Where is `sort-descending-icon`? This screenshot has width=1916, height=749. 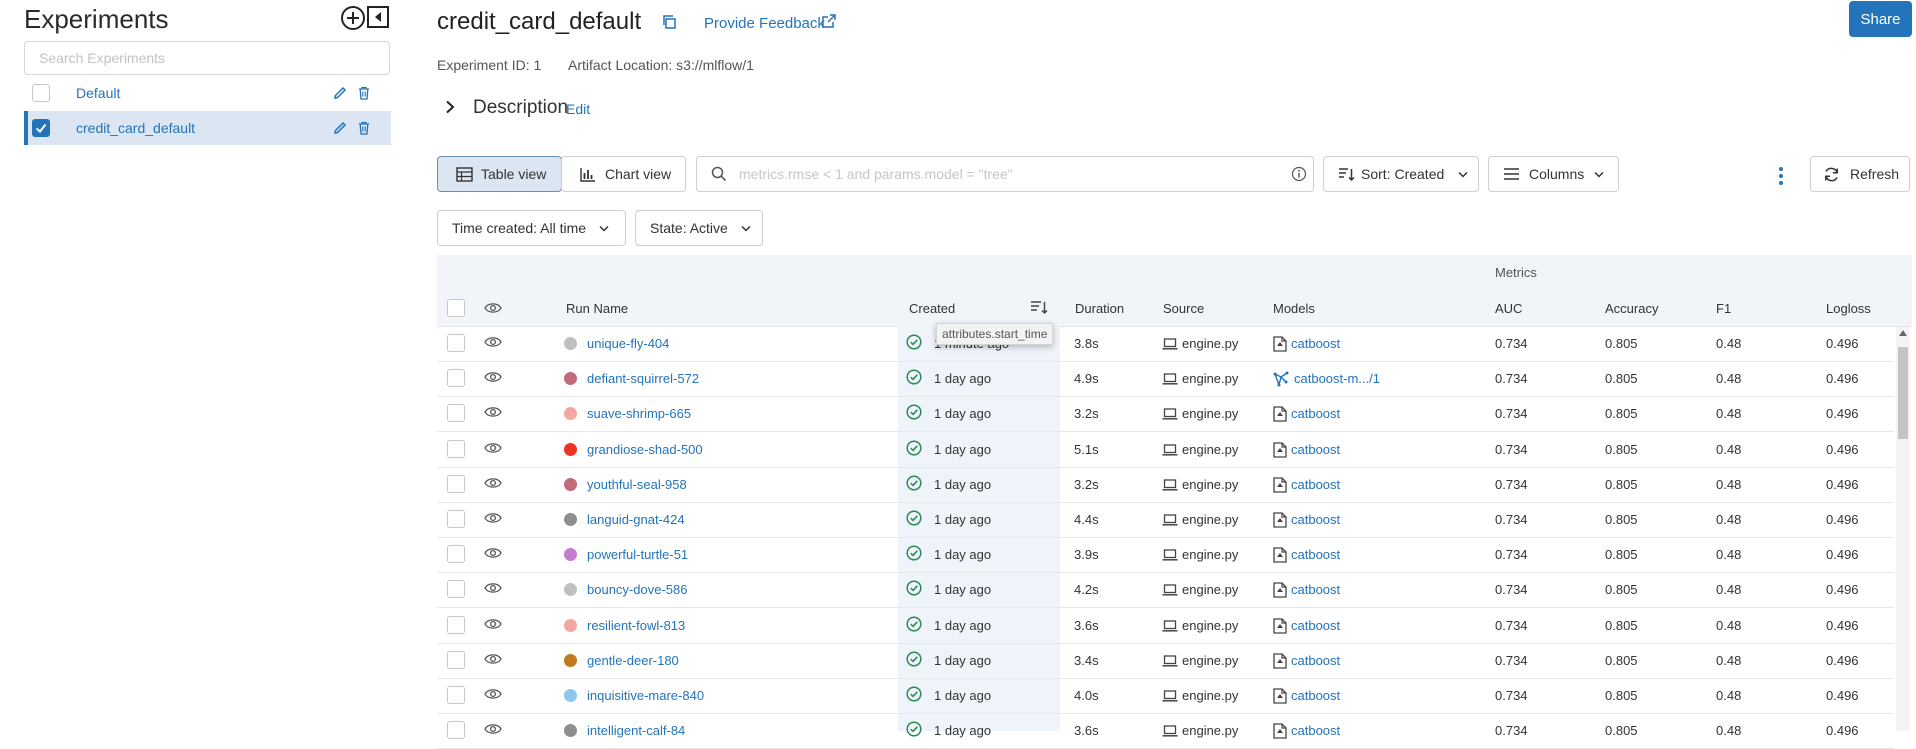 sort-descending-icon is located at coordinates (1039, 308).